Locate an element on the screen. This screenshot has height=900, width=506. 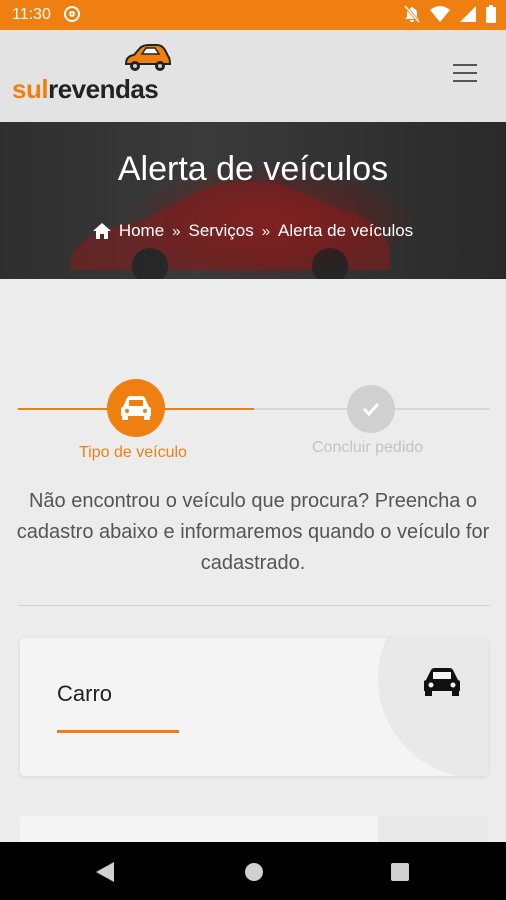
android-nav-bar is located at coordinates (253, 871).